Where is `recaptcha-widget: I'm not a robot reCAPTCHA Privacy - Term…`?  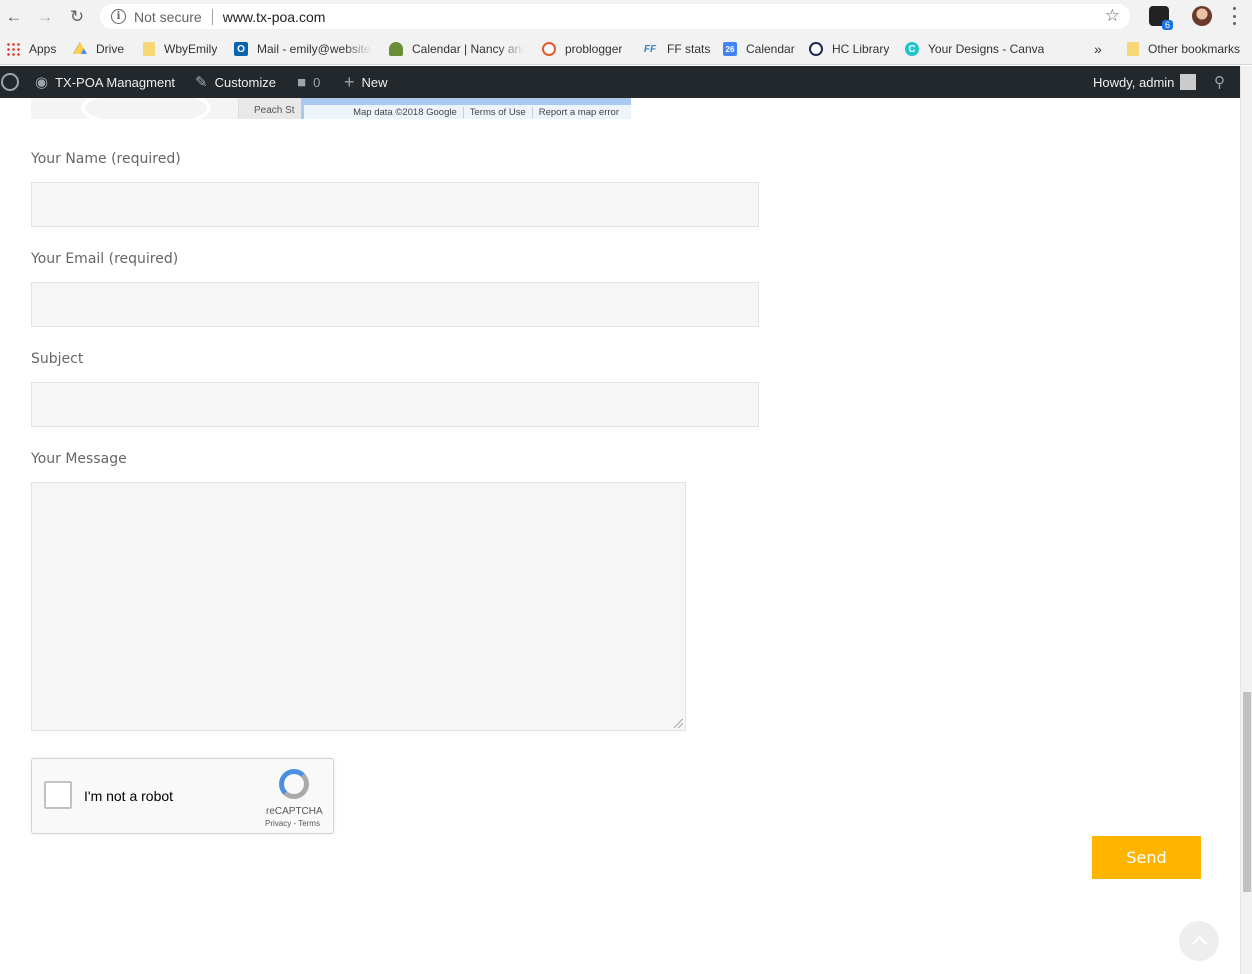 recaptcha-widget: I'm not a robot reCAPTCHA Privacy - Term… is located at coordinates (182, 796).